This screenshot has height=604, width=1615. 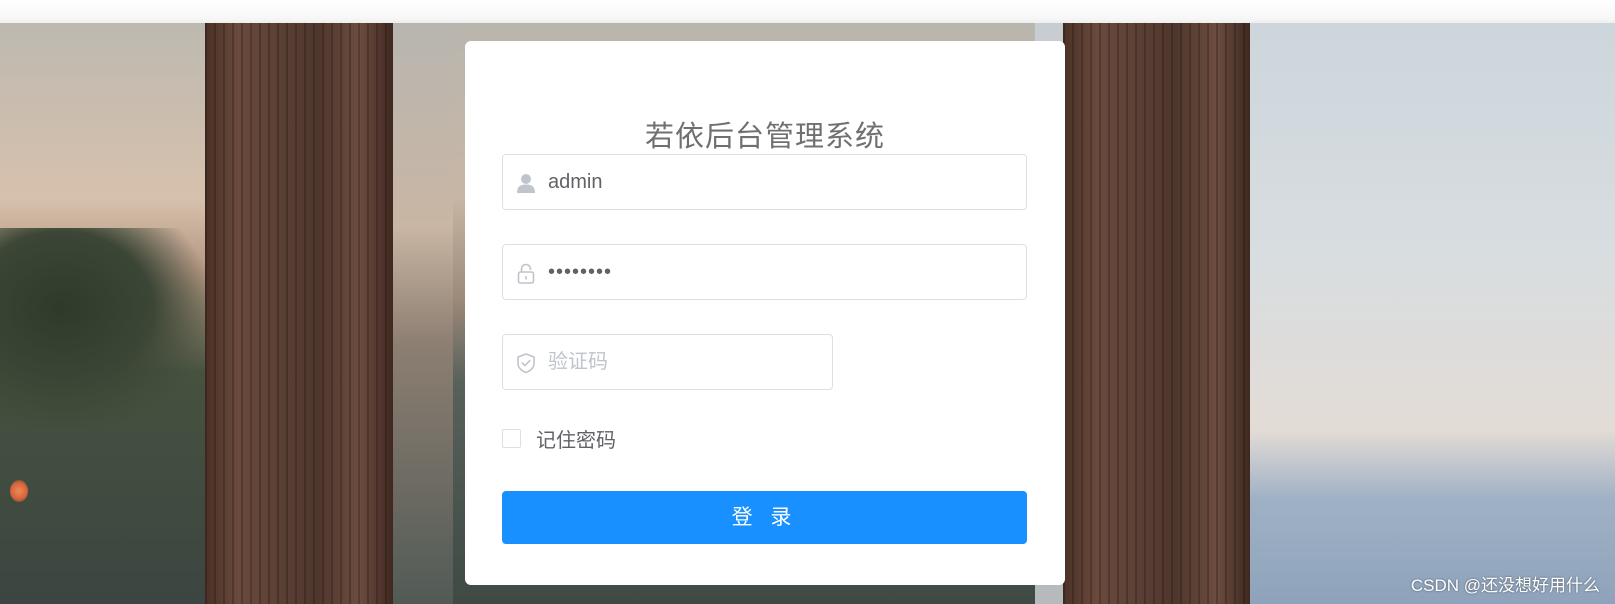 I want to click on username-field, so click(x=764, y=182).